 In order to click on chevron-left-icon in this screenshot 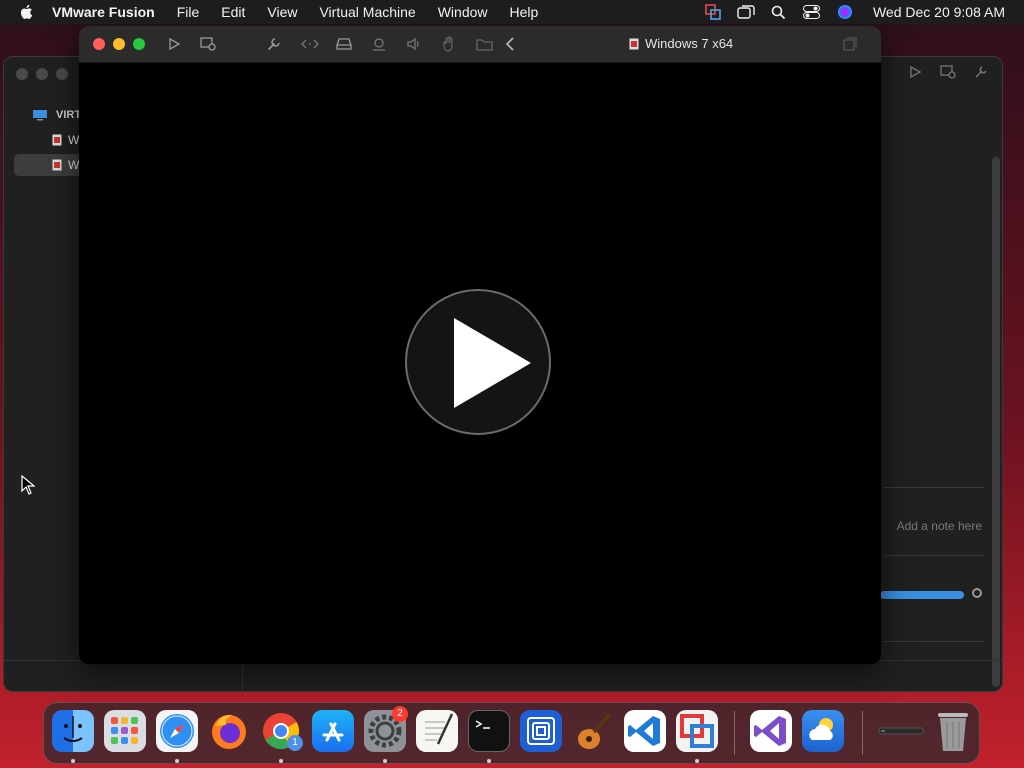, I will do `click(510, 44)`.